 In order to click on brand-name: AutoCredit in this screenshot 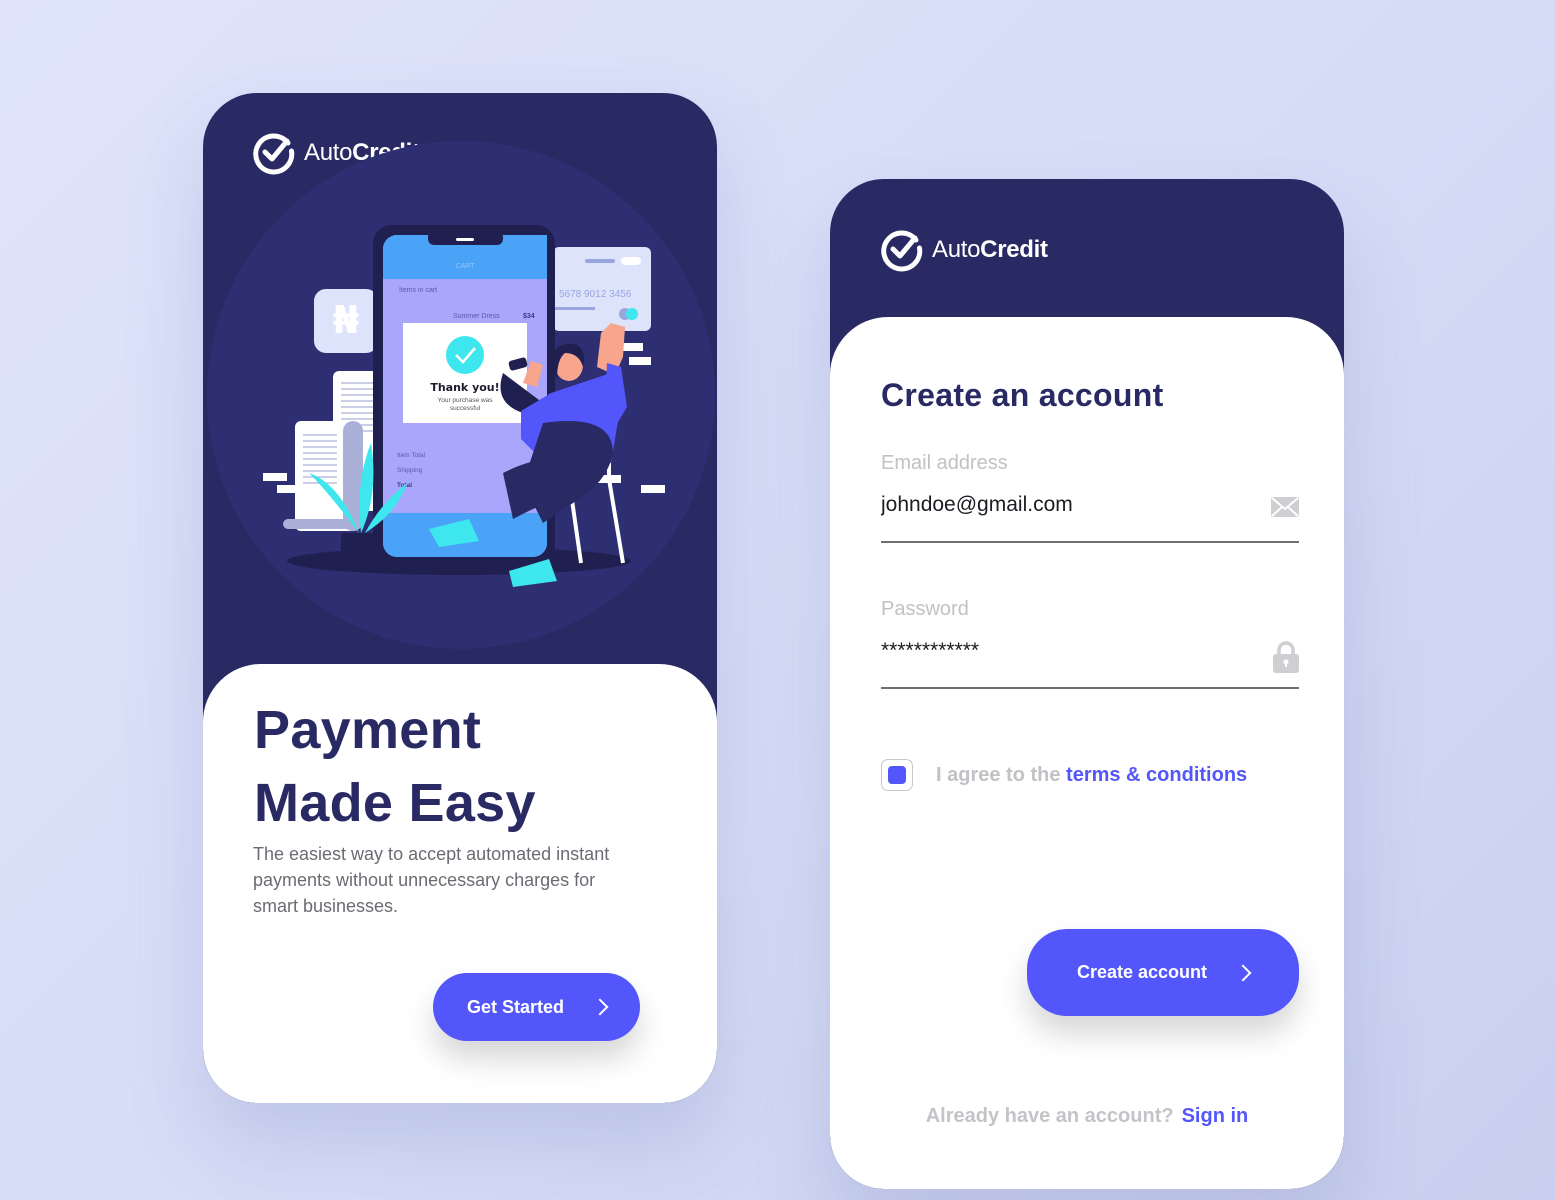, I will do `click(990, 249)`.